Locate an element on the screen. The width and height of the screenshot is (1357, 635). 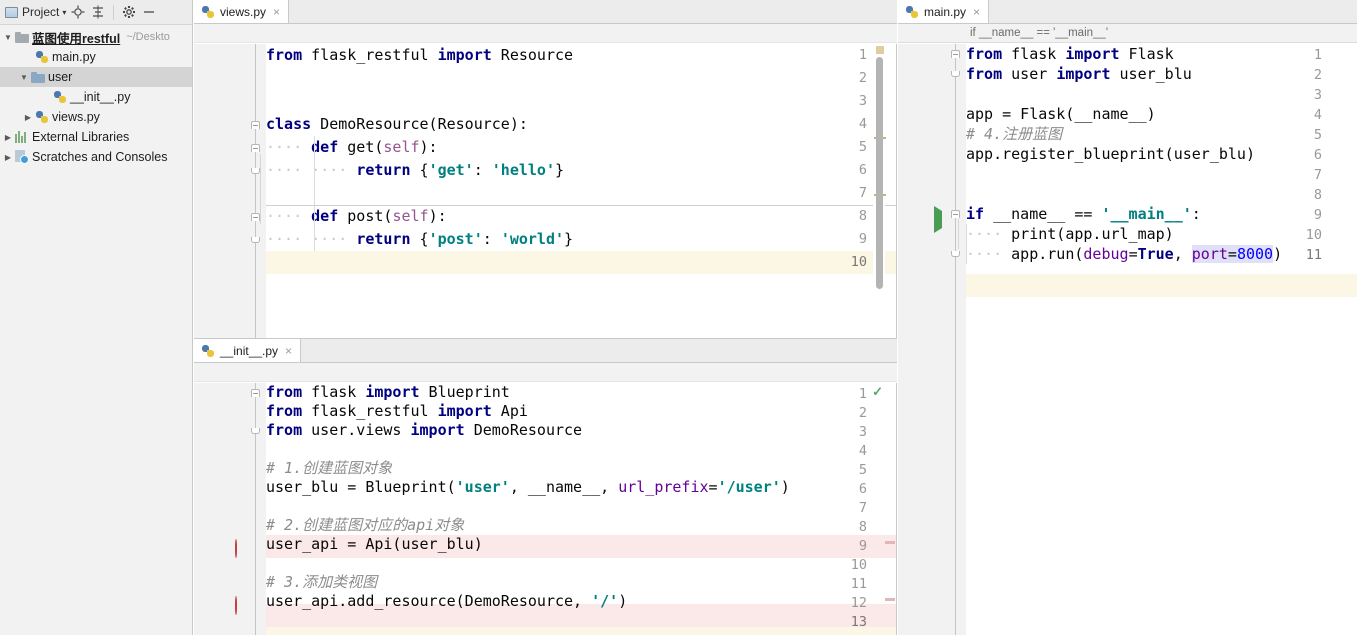
tree-row-external-libraries: ▶ External Libraries is located at coordinates (96, 137).